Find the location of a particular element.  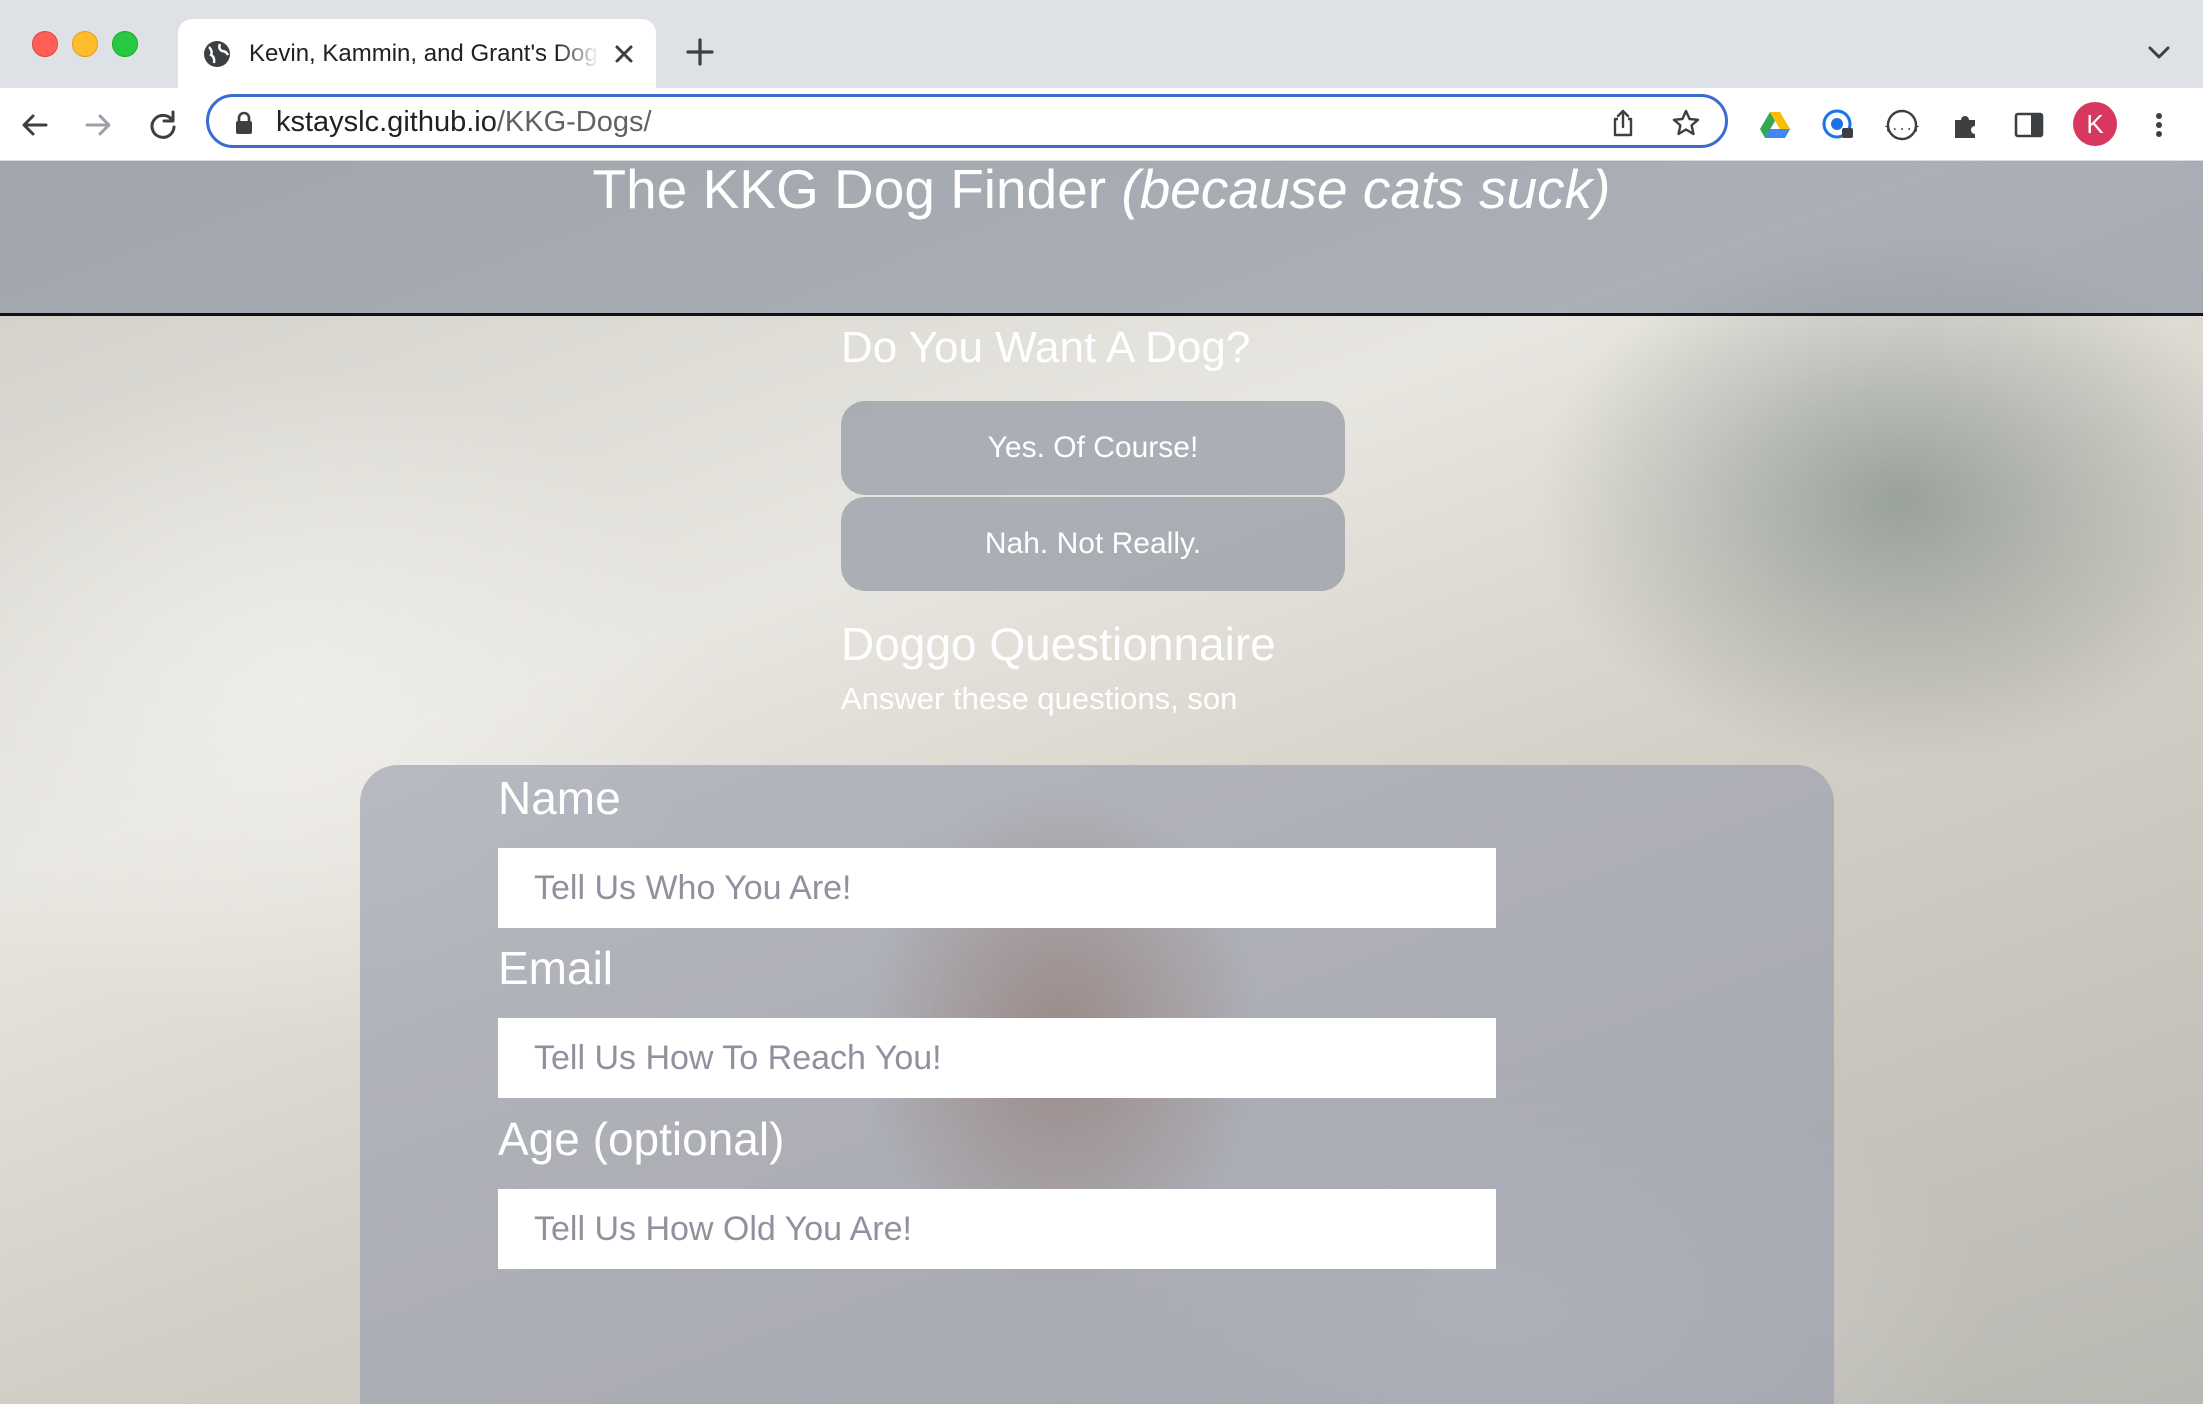

globe-icon is located at coordinates (217, 54).